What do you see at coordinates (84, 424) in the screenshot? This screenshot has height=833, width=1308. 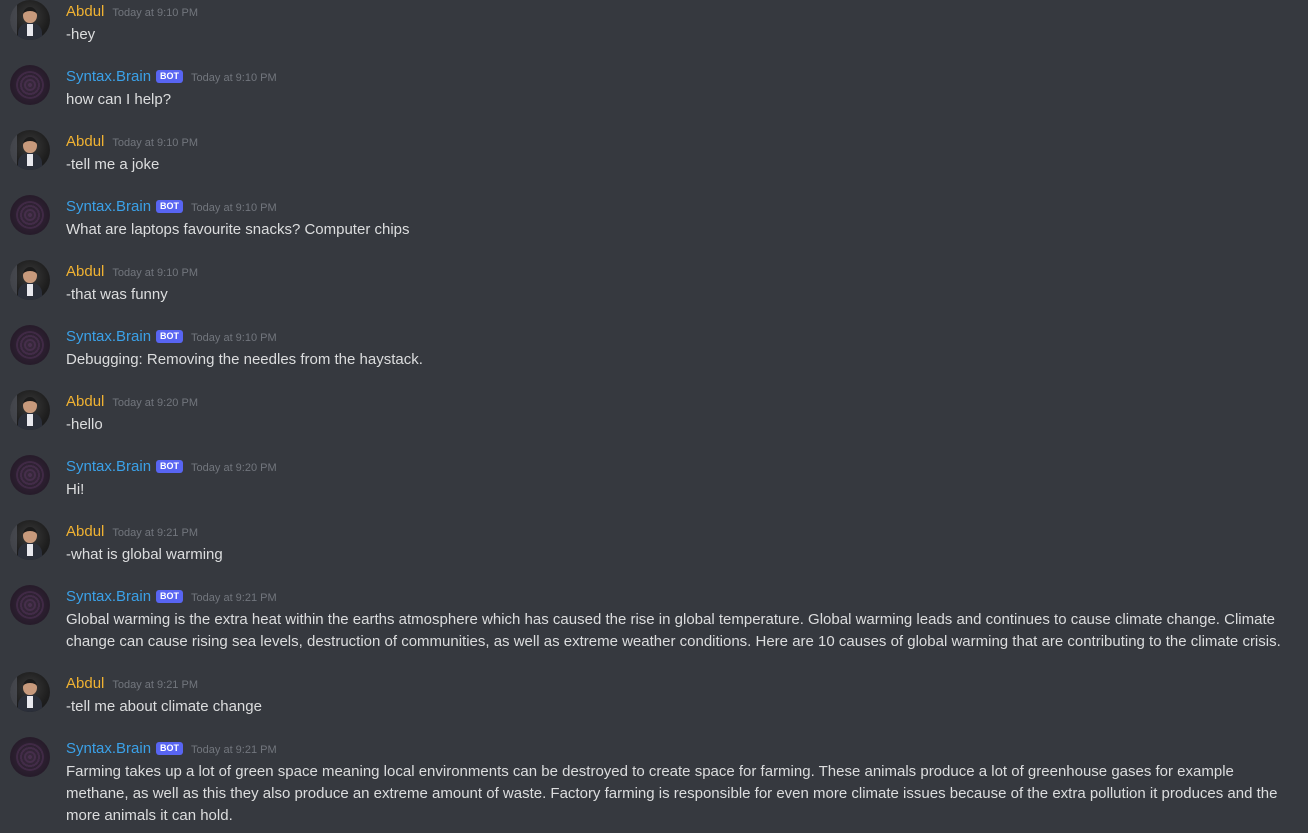 I see `message-content: -hello` at bounding box center [84, 424].